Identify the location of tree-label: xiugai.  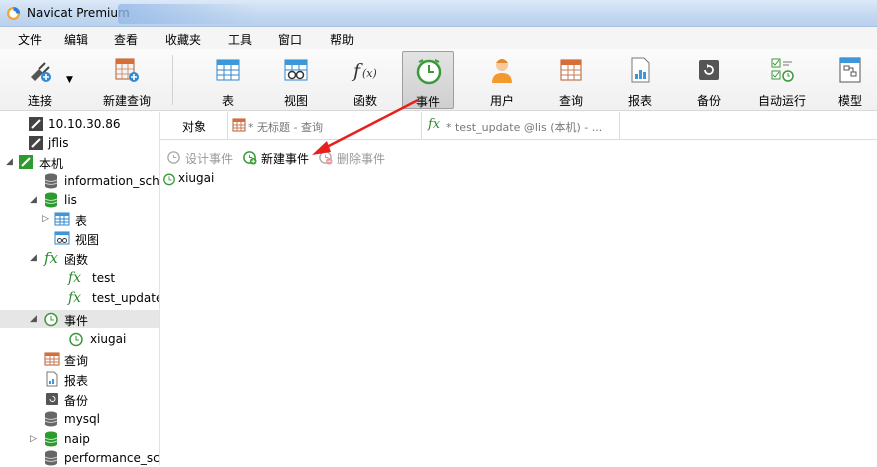
(108, 339).